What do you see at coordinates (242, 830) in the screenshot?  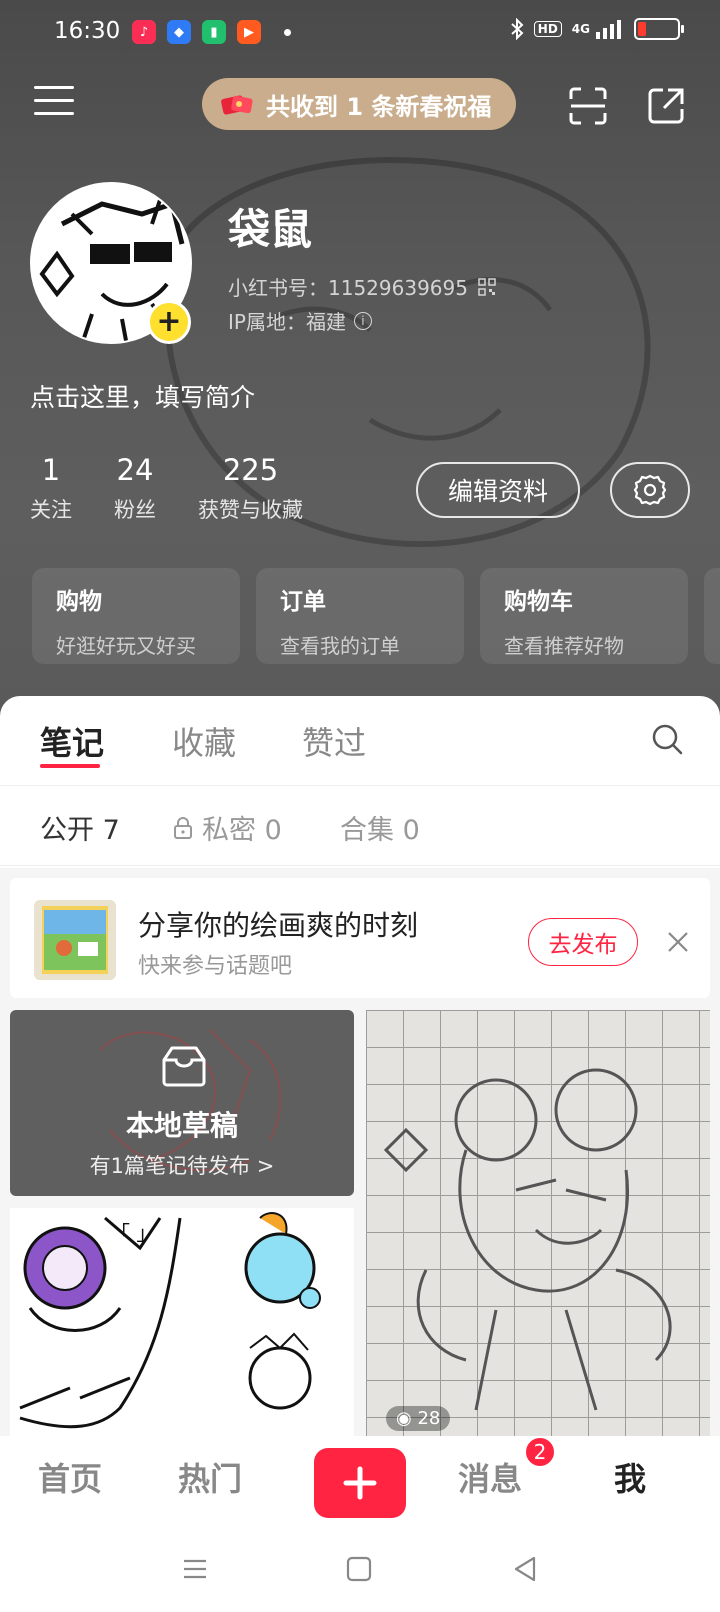 I see `subtab-label: 私密 0` at bounding box center [242, 830].